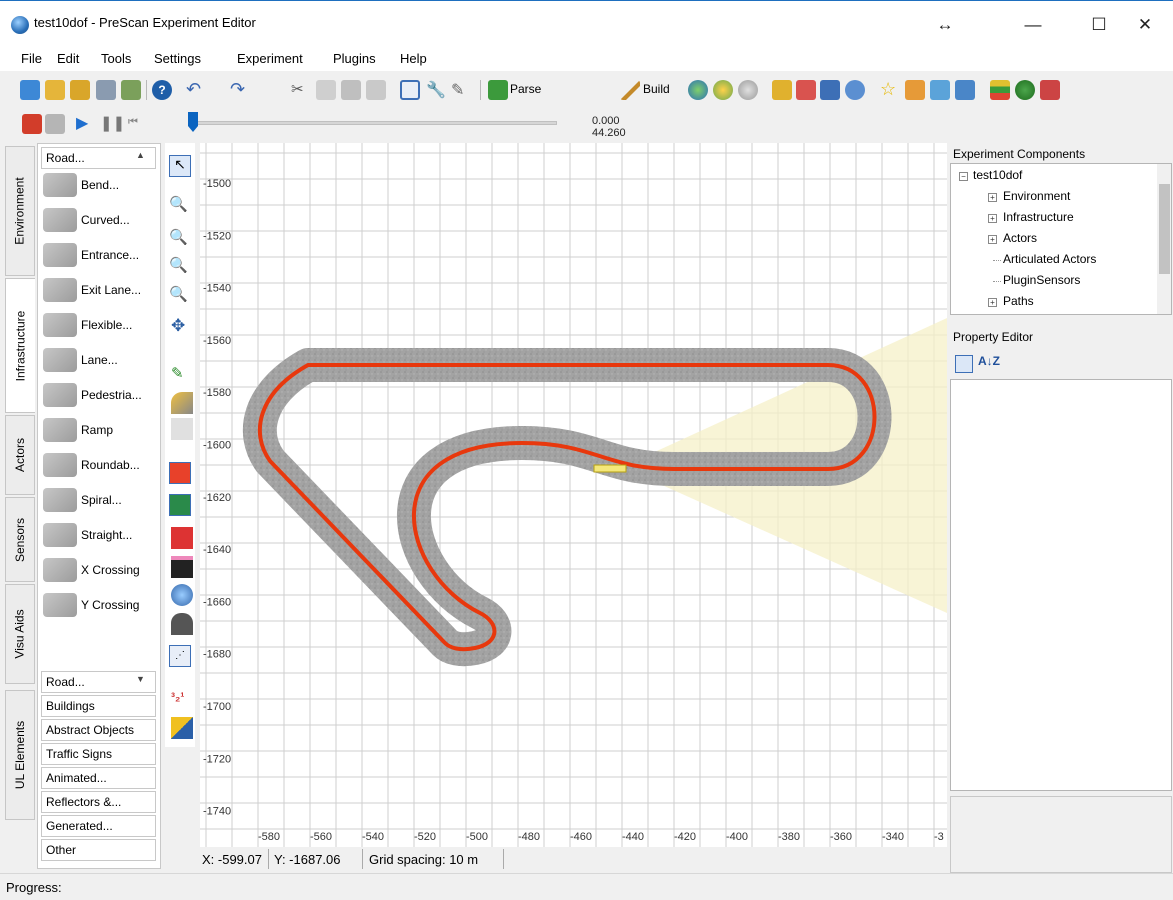 This screenshot has width=1173, height=900. I want to click on new-experiment-icon, so click(30, 90).